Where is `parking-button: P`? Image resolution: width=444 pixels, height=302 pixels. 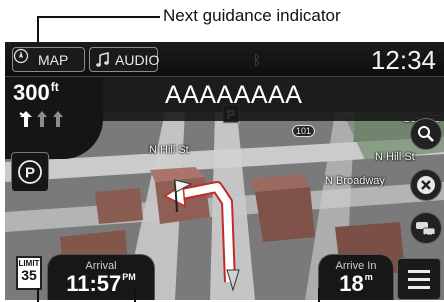 parking-button: P is located at coordinates (30, 172).